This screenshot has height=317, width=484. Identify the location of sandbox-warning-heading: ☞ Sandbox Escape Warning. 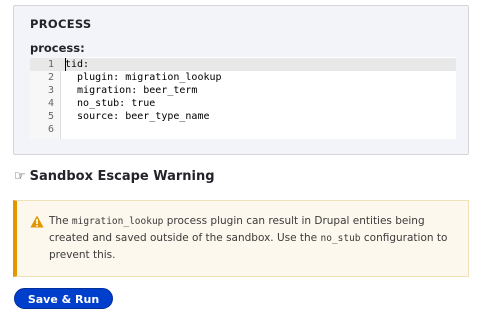
(114, 176).